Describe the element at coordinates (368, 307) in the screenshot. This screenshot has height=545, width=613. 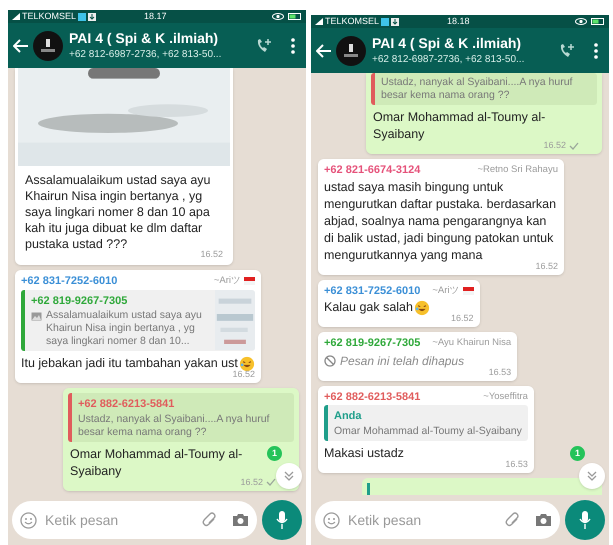
I see `message-text: Kalau gak salah` at that location.